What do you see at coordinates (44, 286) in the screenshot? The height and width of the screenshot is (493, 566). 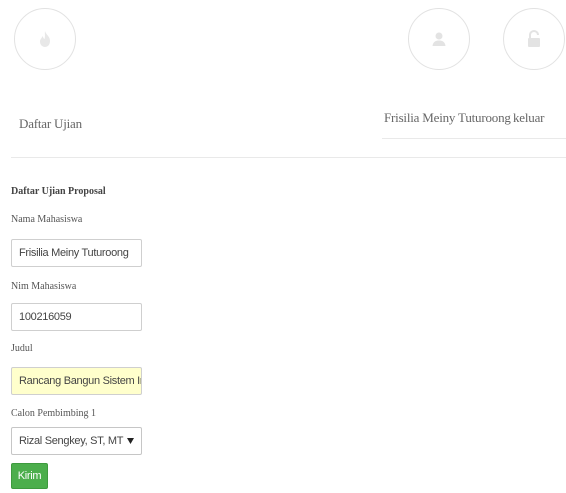 I see `field-label-nim: Nim Mahasiswa` at bounding box center [44, 286].